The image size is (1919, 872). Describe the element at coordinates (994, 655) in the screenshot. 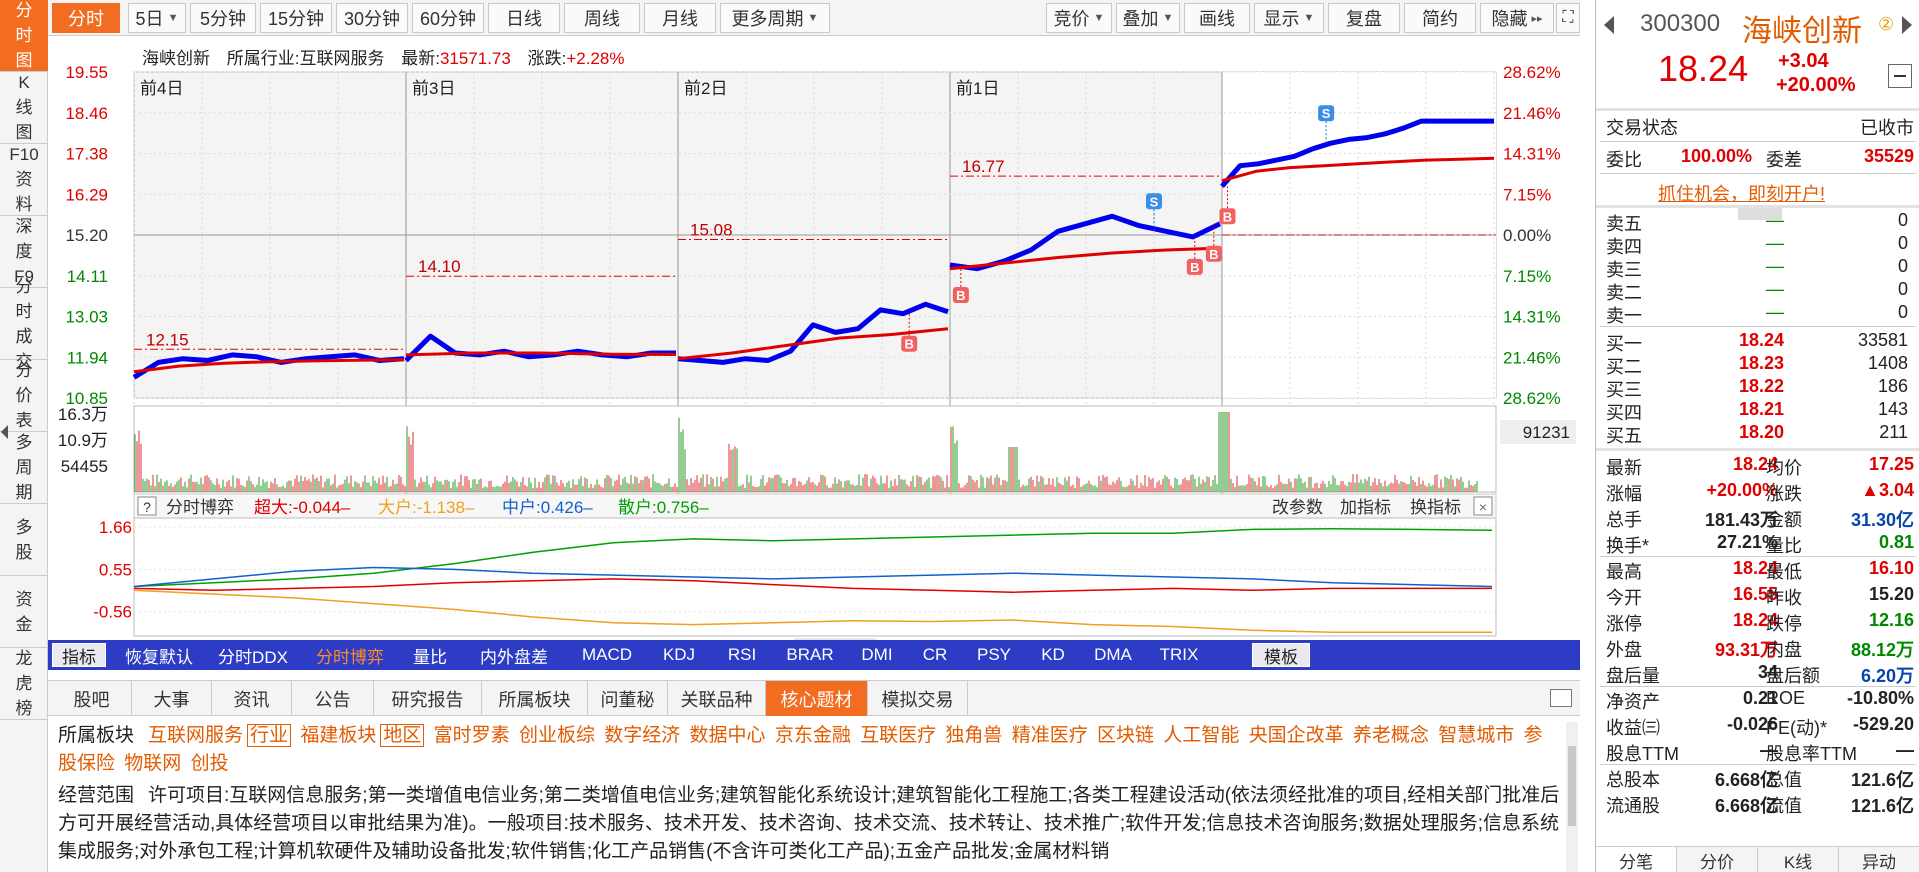

I see `indicator-12: PSY` at that location.